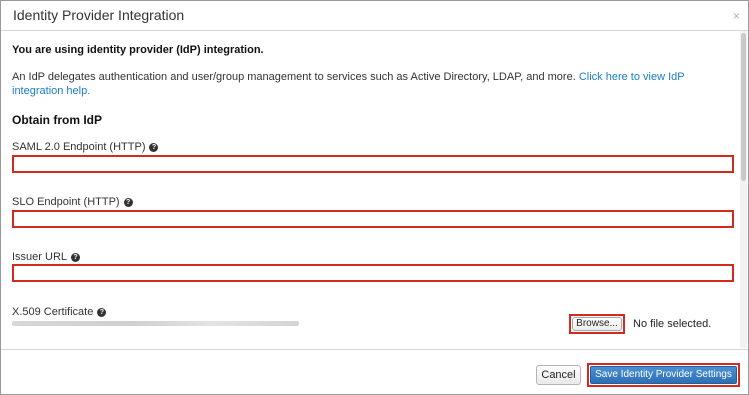 This screenshot has width=749, height=395. I want to click on cancel-button: Cancel, so click(558, 375).